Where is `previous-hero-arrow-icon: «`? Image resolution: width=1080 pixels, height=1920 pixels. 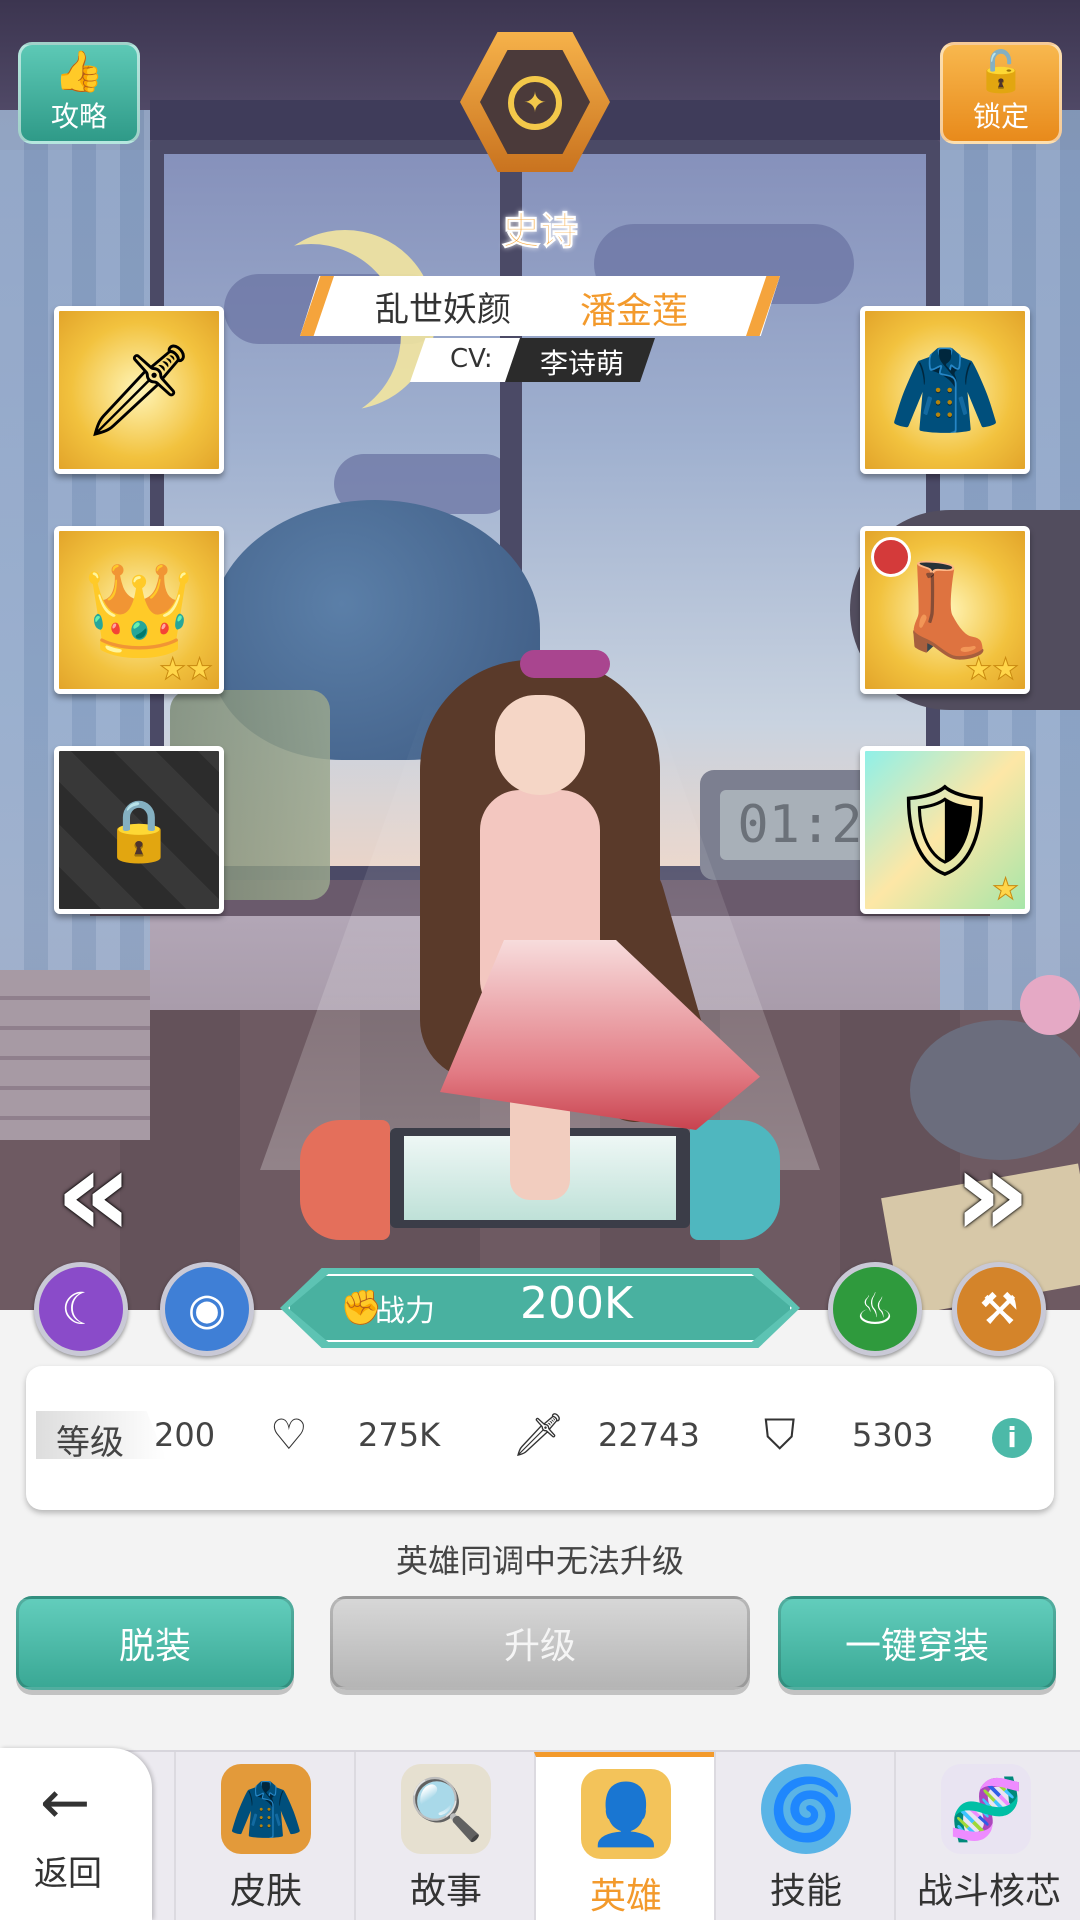 previous-hero-arrow-icon: « is located at coordinates (94, 1195).